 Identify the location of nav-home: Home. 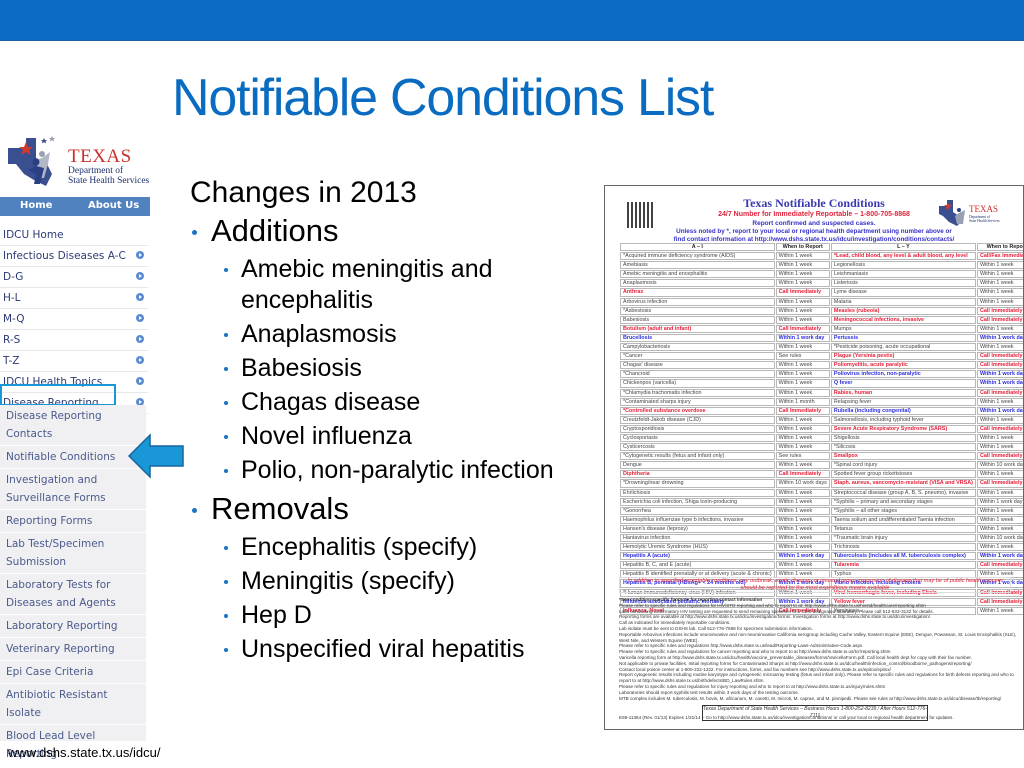
(36, 205).